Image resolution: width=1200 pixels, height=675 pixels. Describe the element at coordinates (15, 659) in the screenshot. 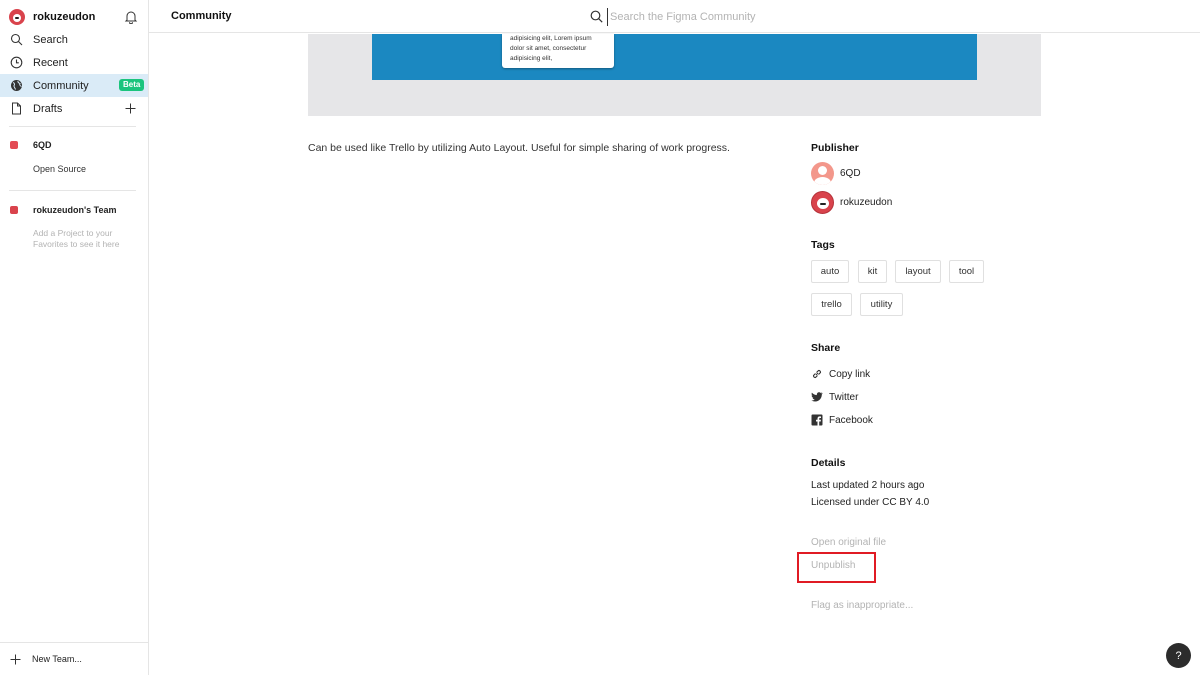

I see `plus-icon` at that location.